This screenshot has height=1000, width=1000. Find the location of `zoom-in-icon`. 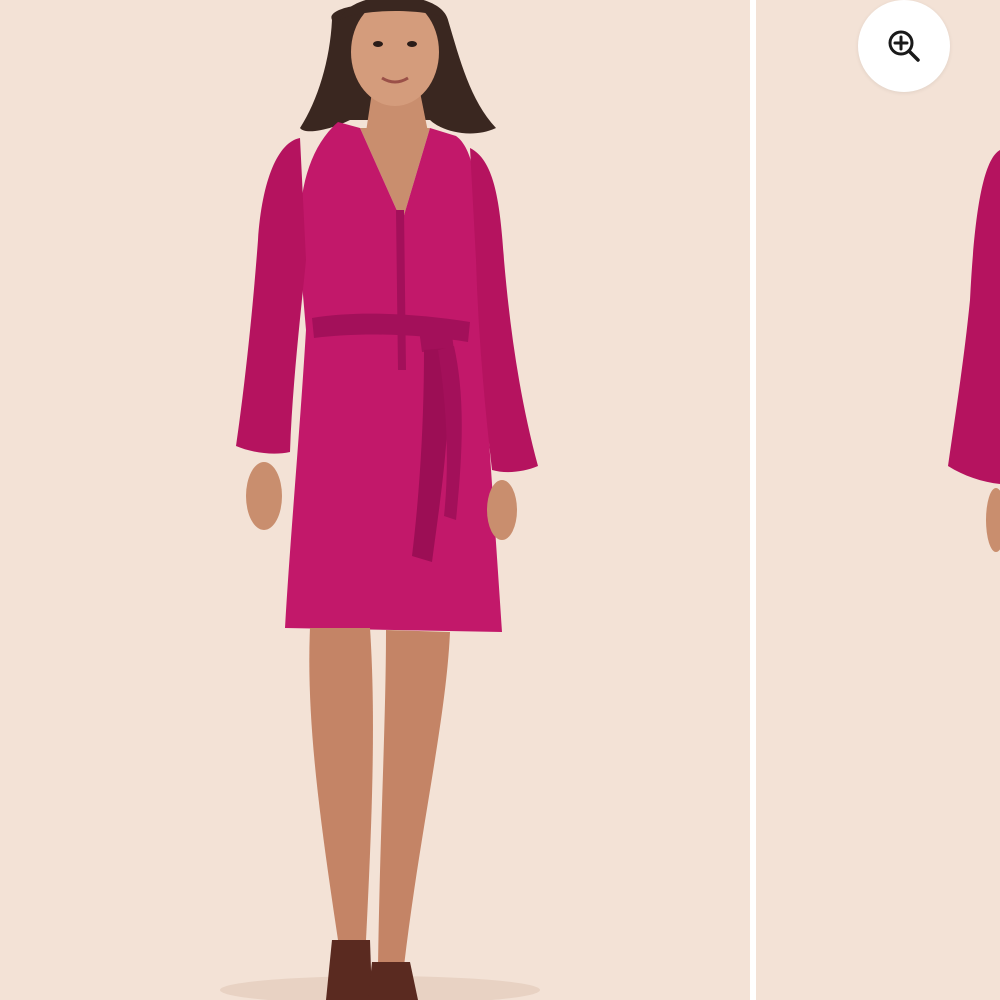

zoom-in-icon is located at coordinates (904, 46).